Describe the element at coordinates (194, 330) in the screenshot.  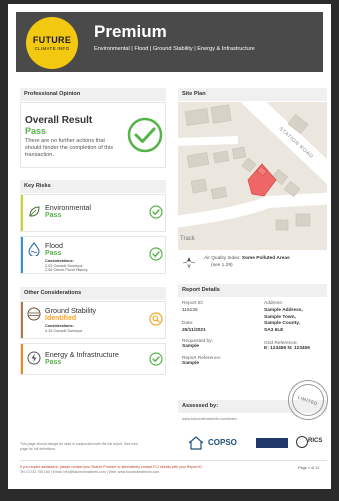
I see `date-value: 25/11/2021` at that location.